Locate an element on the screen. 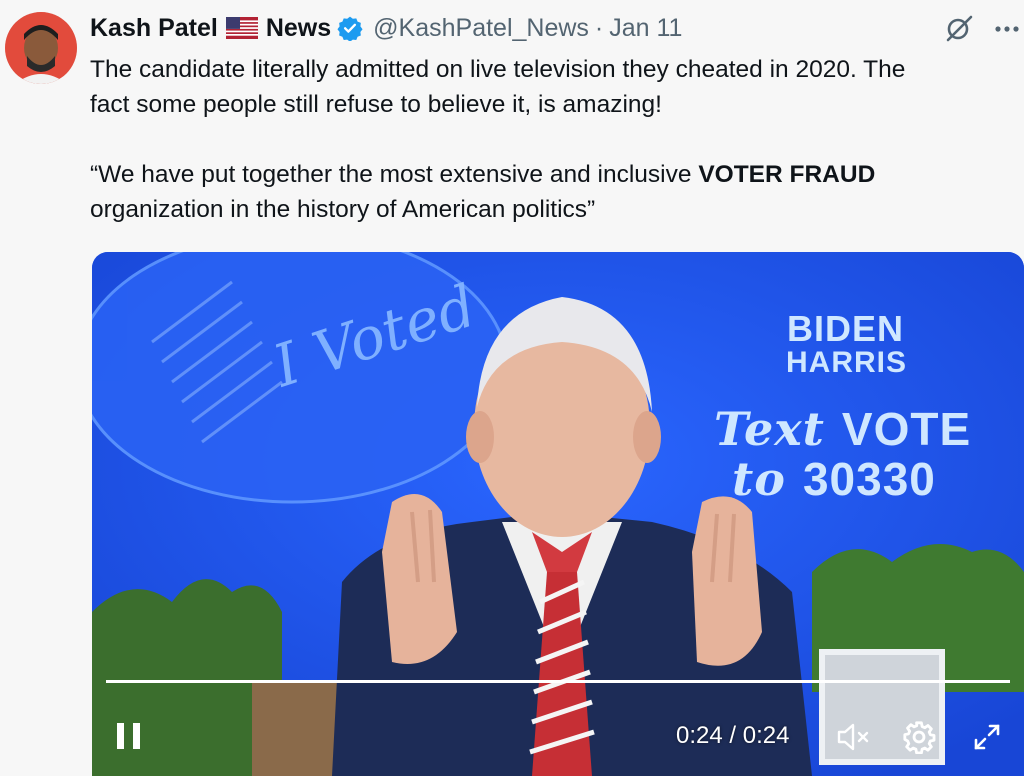  tweet-header: Kash Patel News @KashPatel_News · Jan 11 is located at coordinates (552, 28).